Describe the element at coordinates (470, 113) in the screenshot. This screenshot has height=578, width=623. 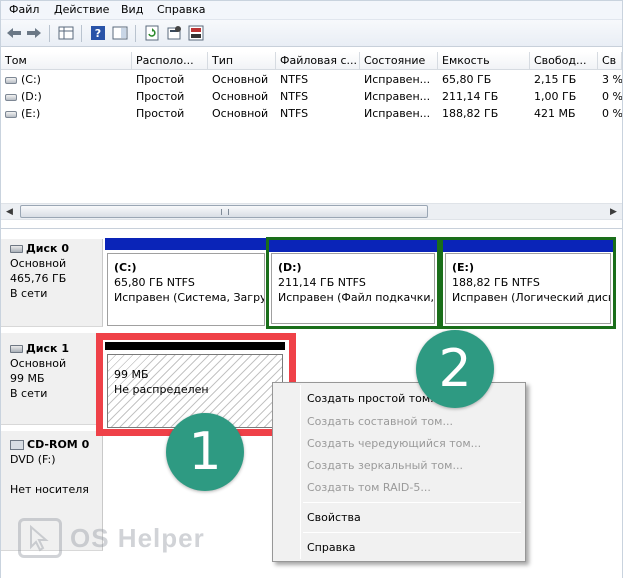
I see `capacity-cell: 188,82 ГБ` at that location.